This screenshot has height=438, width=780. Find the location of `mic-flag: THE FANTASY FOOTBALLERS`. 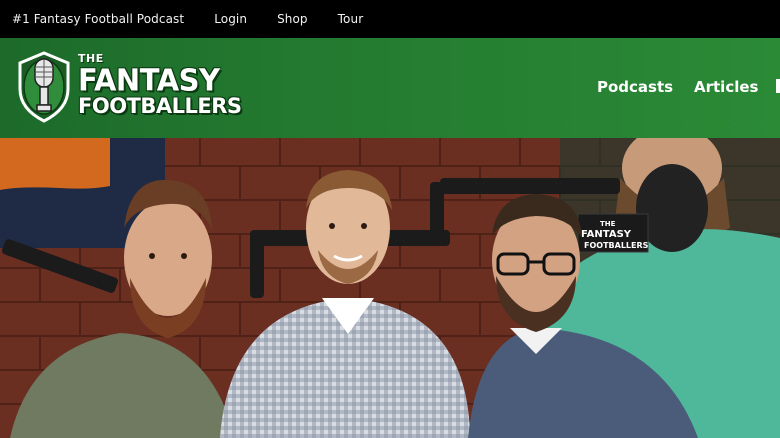

mic-flag: THE FANTASY FOOTBALLERS is located at coordinates (613, 233).